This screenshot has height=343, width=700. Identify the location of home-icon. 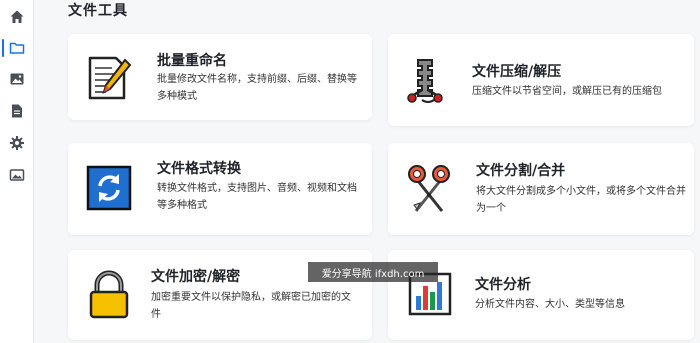
(17, 16).